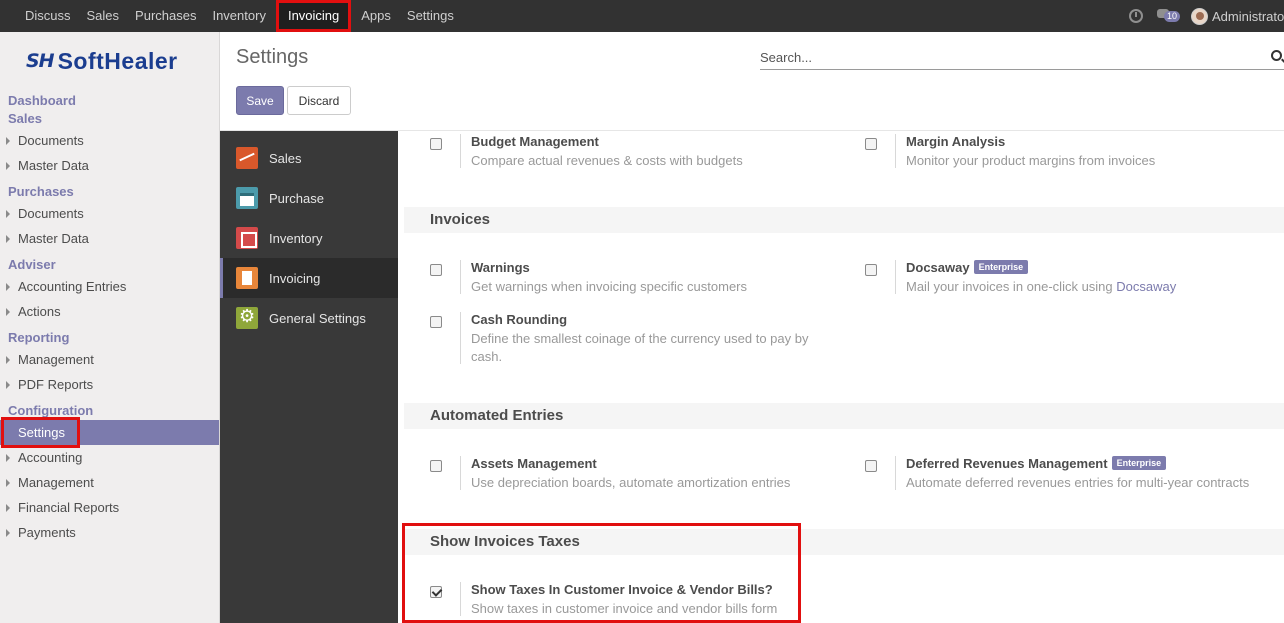 Image resolution: width=1284 pixels, height=623 pixels. What do you see at coordinates (109, 311) in the screenshot?
I see `sidebar-item-actions: Actions` at bounding box center [109, 311].